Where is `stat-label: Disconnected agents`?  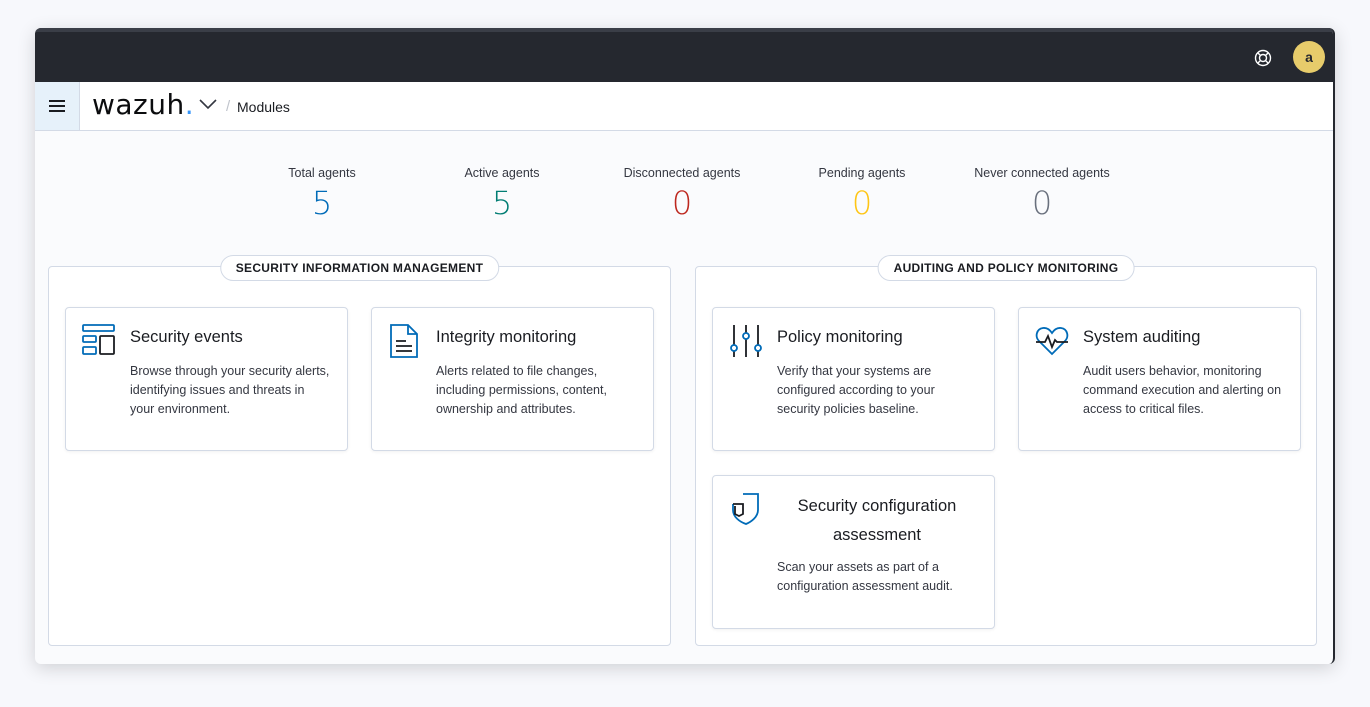
stat-label: Disconnected agents is located at coordinates (682, 173).